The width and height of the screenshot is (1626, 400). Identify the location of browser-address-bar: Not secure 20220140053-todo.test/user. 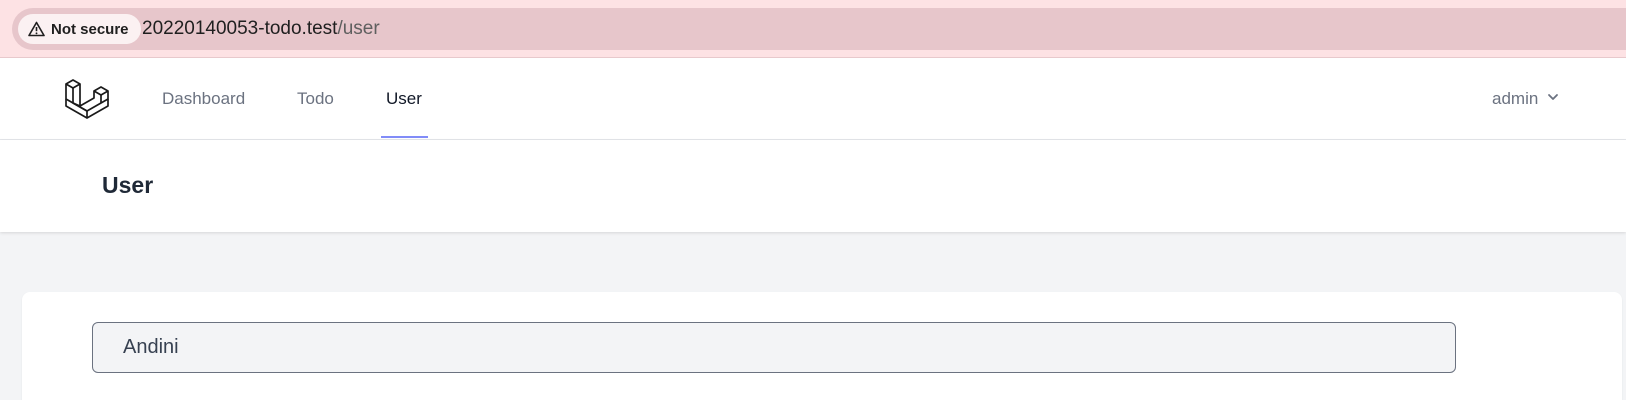
(813, 29).